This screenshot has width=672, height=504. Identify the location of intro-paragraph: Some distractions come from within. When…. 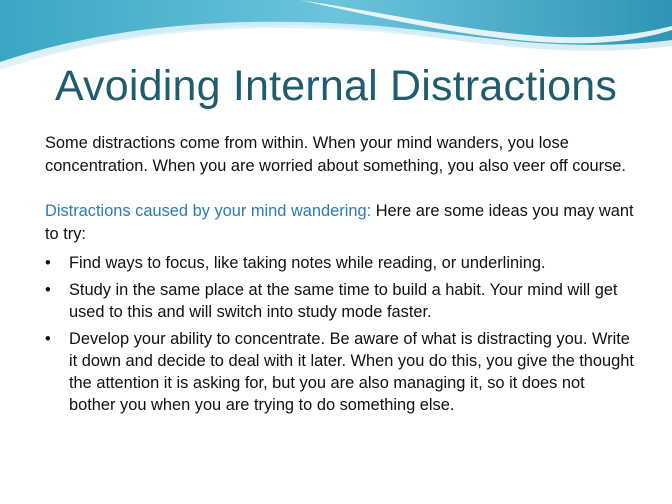
(335, 154).